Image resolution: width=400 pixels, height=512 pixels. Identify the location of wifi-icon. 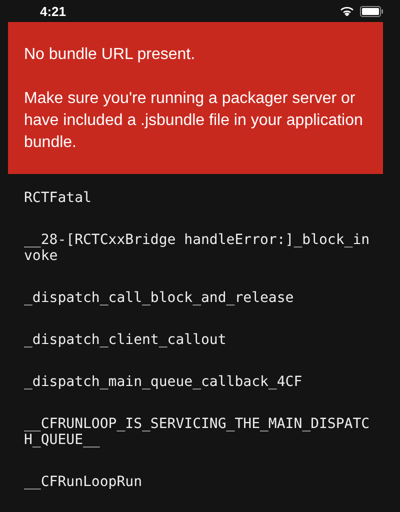
(347, 11).